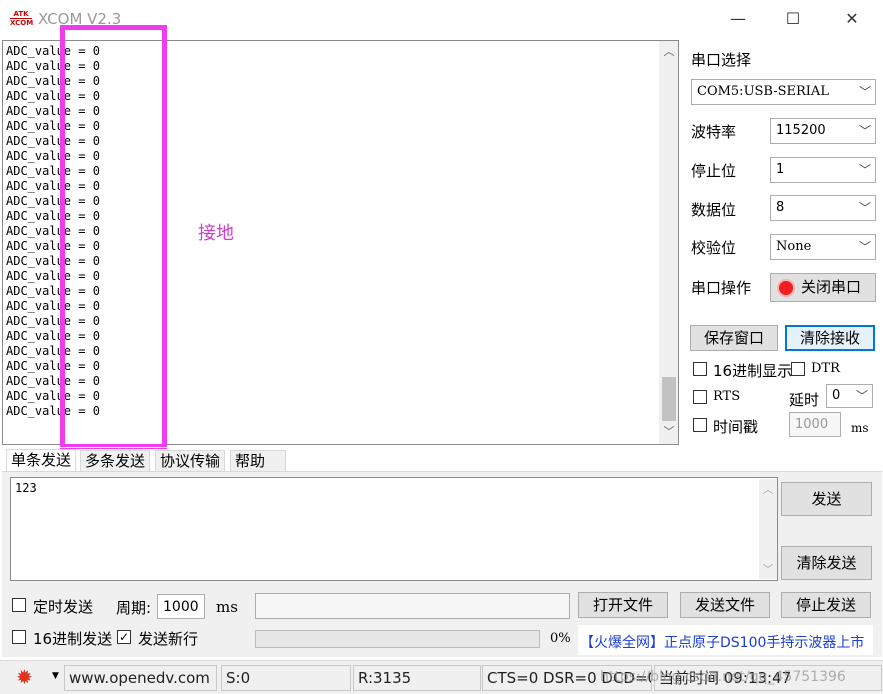 Image resolution: width=883 pixels, height=694 pixels. I want to click on hex-send-label: 16进制发送, so click(73, 639).